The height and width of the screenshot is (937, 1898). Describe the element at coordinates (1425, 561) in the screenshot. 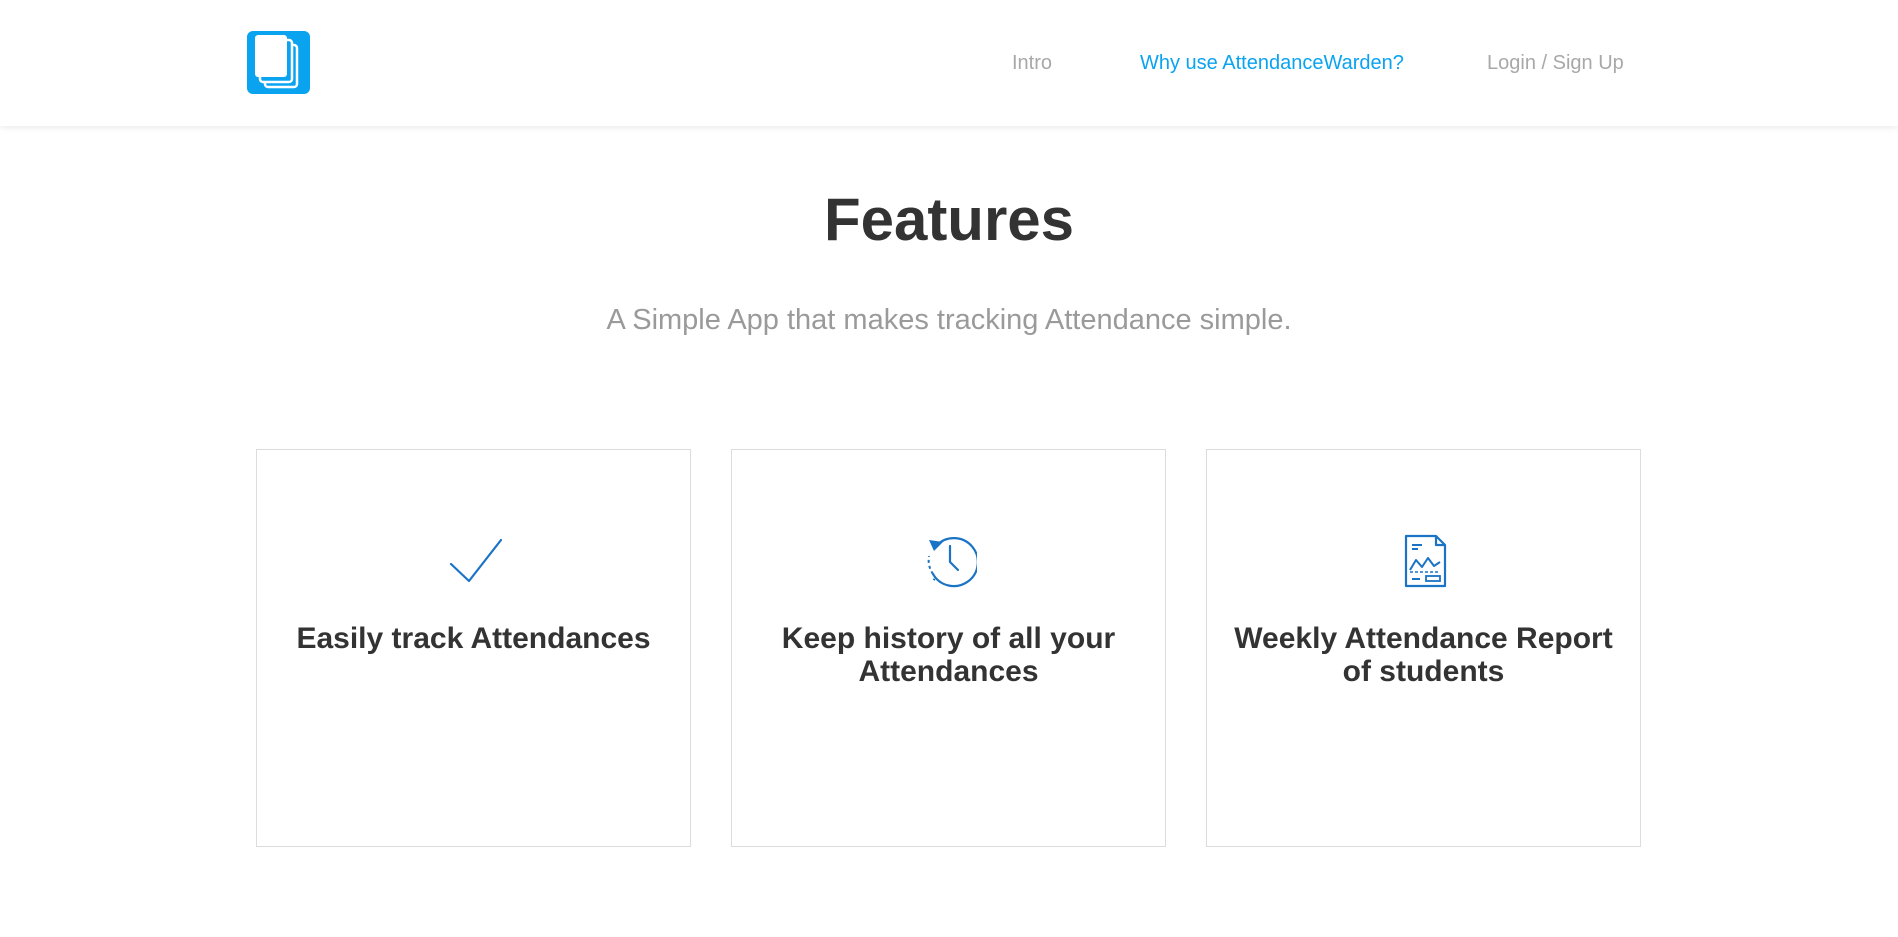

I see `report-document-icon` at that location.